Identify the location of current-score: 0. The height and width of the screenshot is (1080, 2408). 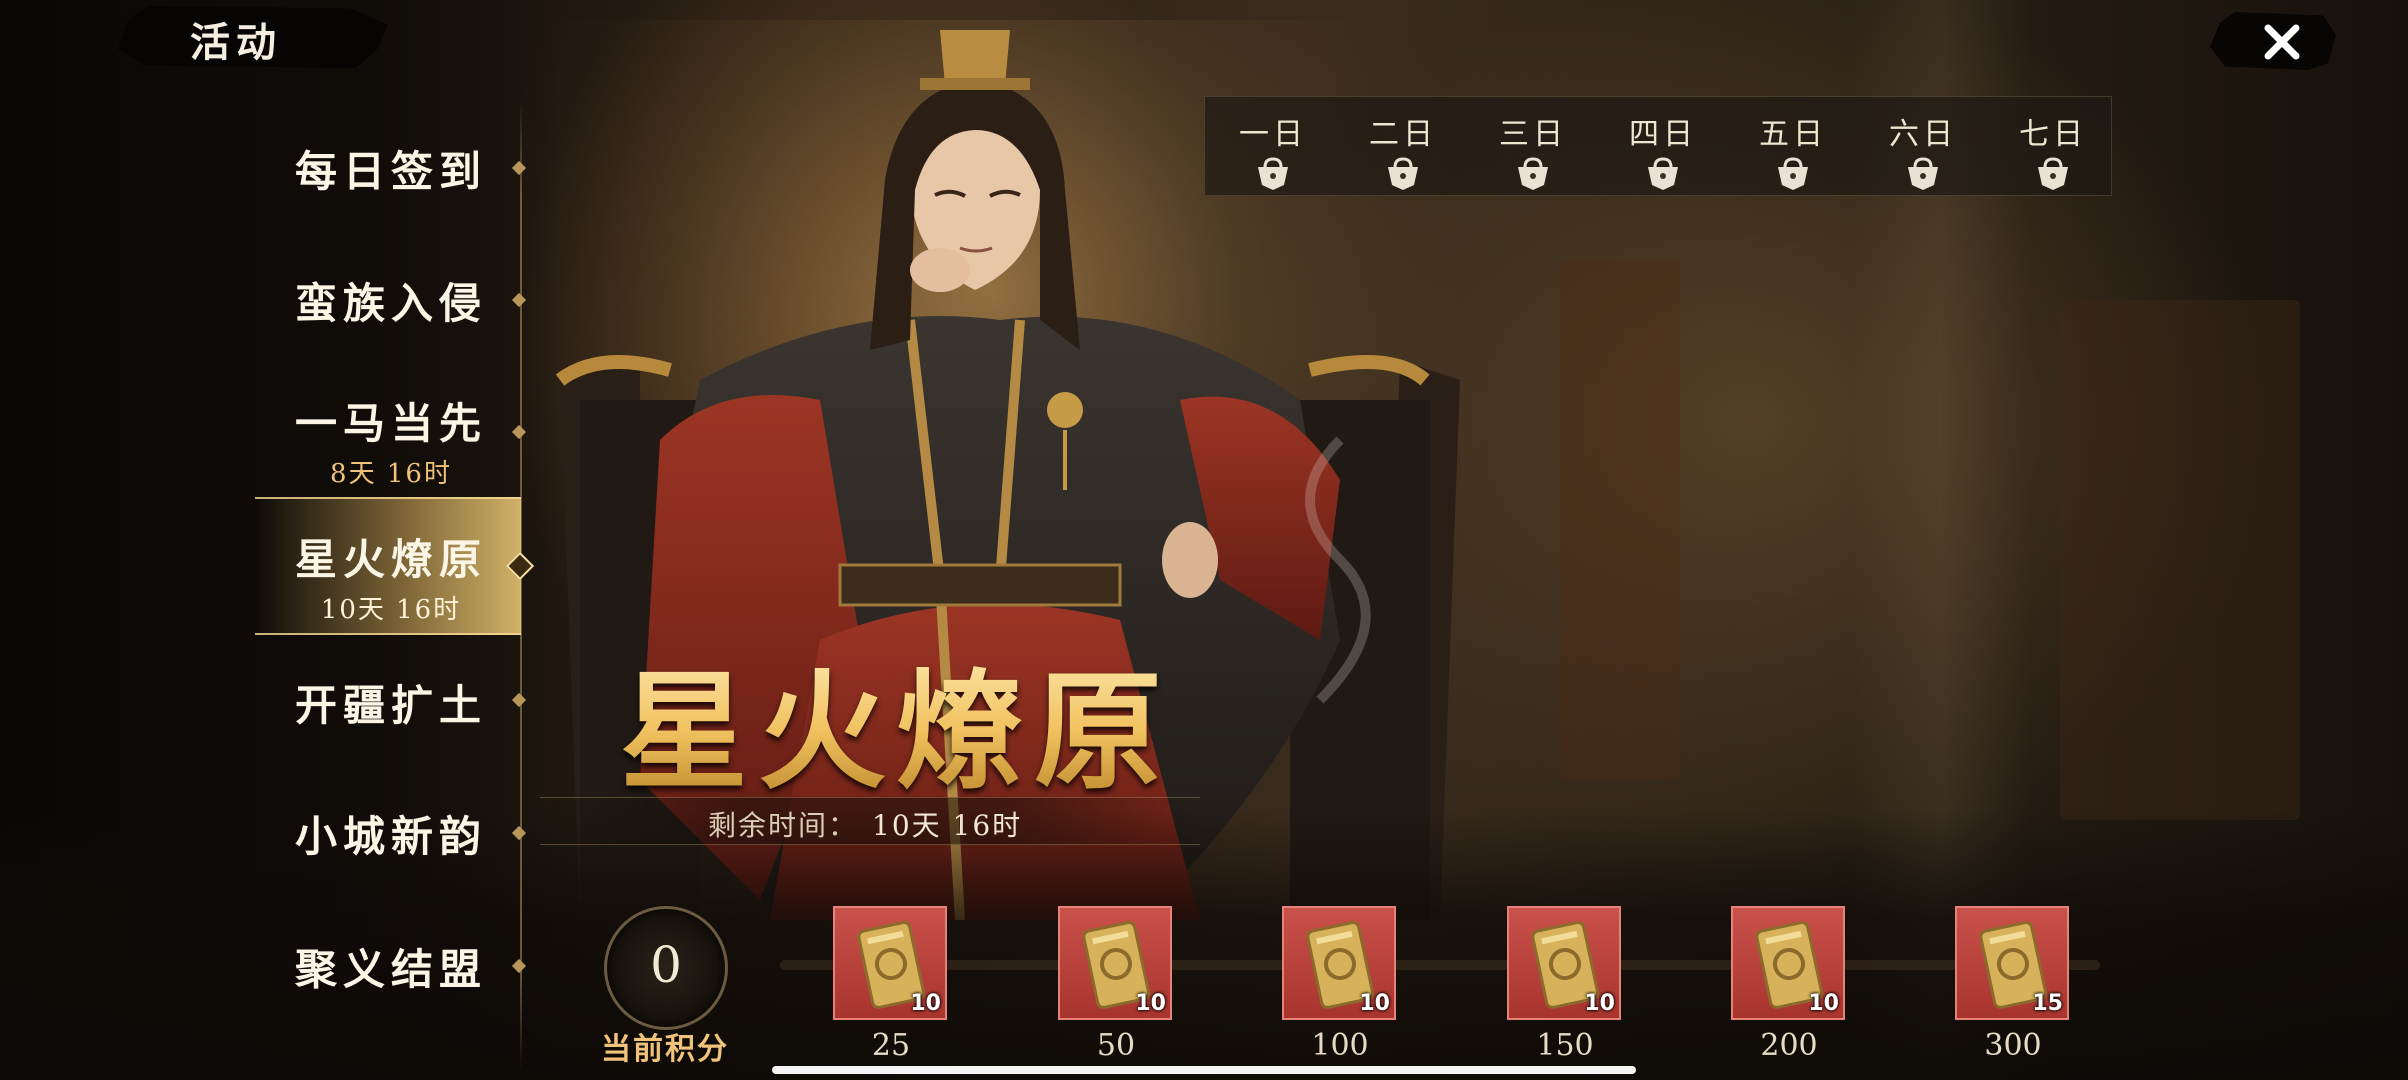
(666, 965).